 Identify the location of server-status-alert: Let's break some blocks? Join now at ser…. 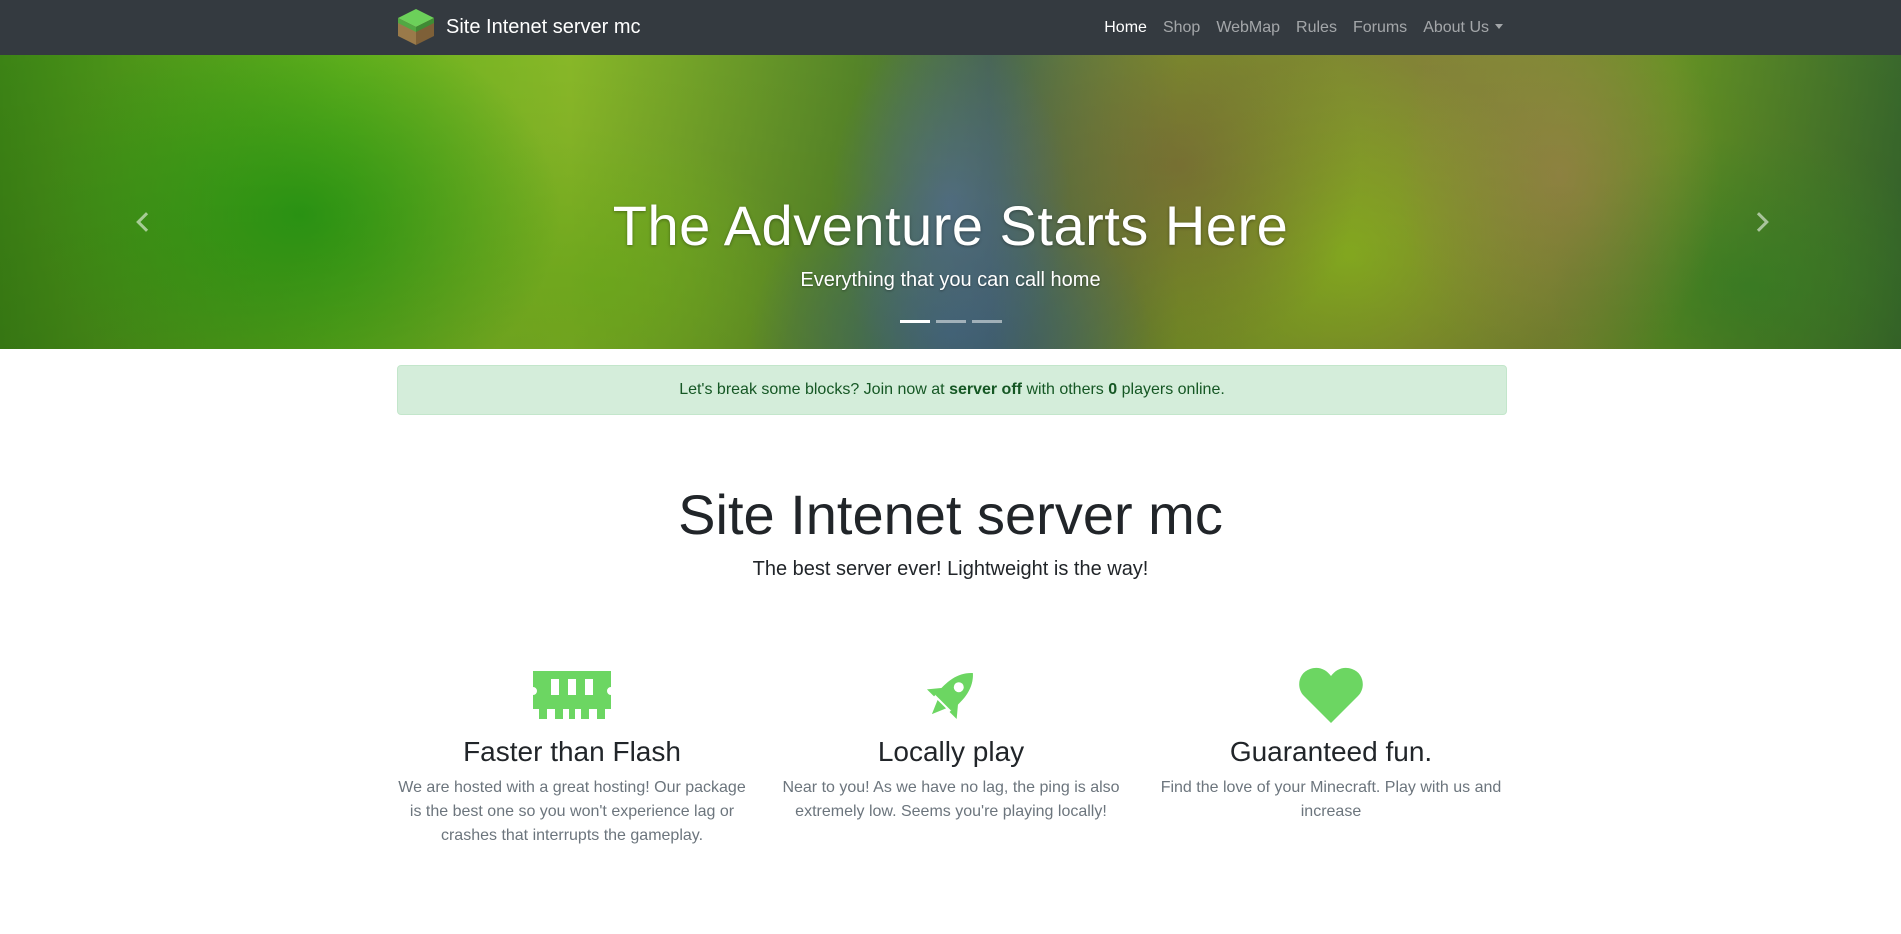
(952, 390).